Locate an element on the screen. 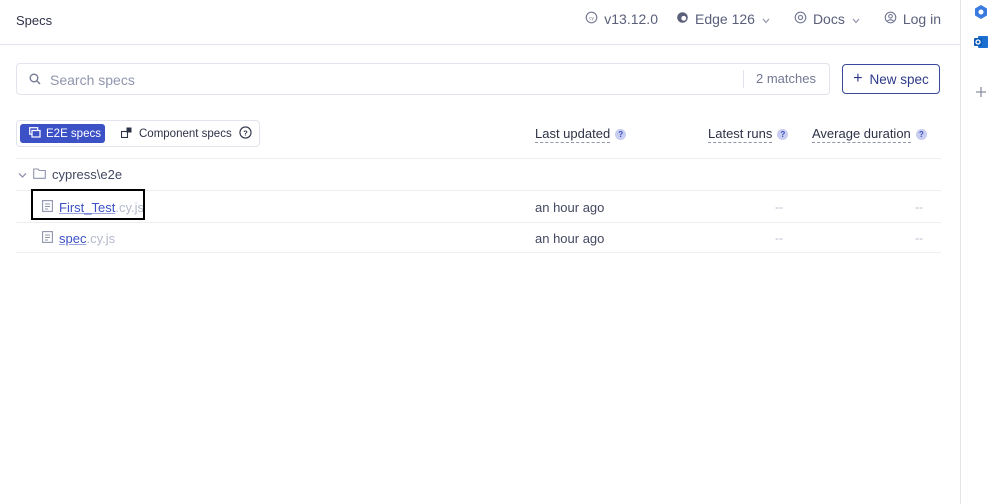 The height and width of the screenshot is (504, 1000). browser-label: Edge 126 is located at coordinates (724, 19).